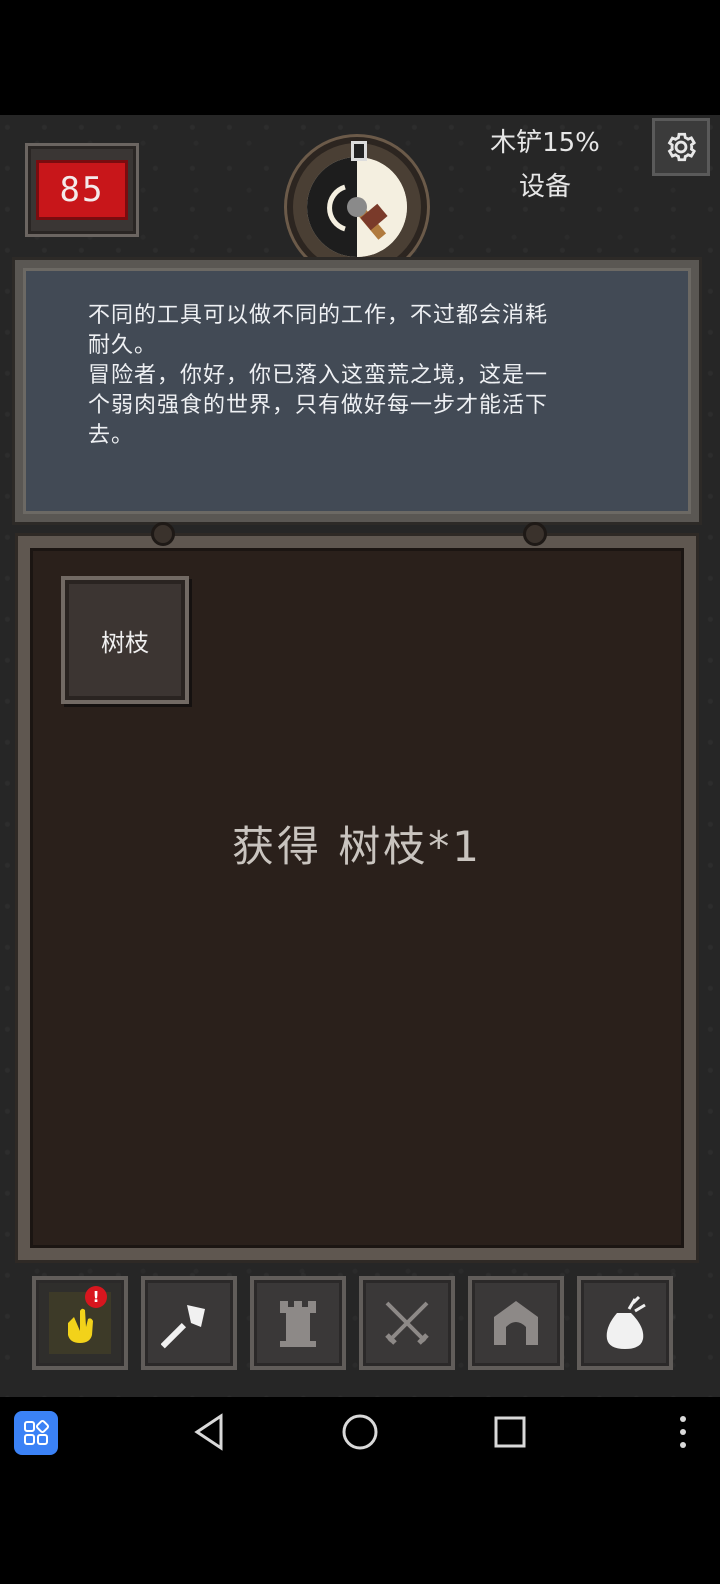 This screenshot has width=720, height=1584. What do you see at coordinates (545, 143) in the screenshot?
I see `tool-durability-text: 木铲15%` at bounding box center [545, 143].